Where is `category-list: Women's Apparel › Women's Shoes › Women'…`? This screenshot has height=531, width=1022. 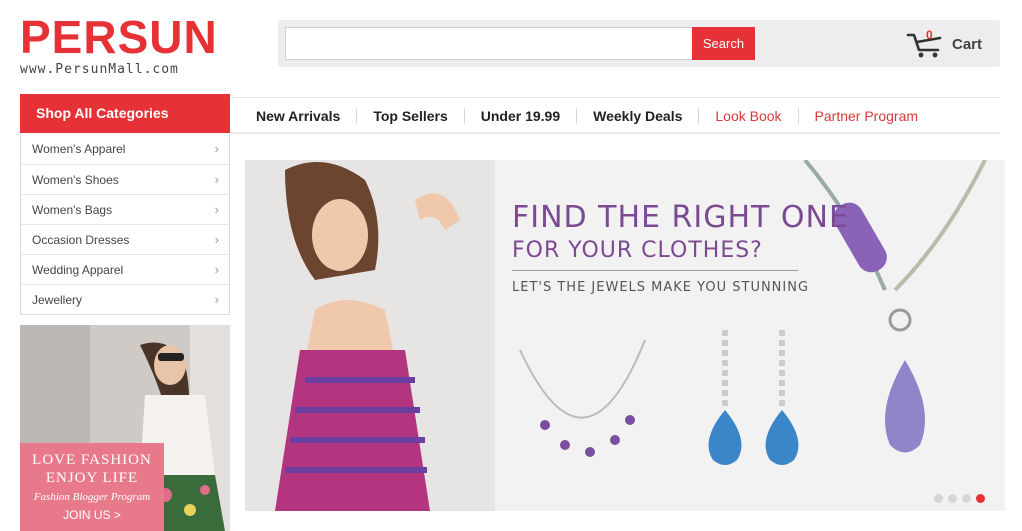
category-list: Women's Apparel › Women's Shoes › Women'… is located at coordinates (125, 224).